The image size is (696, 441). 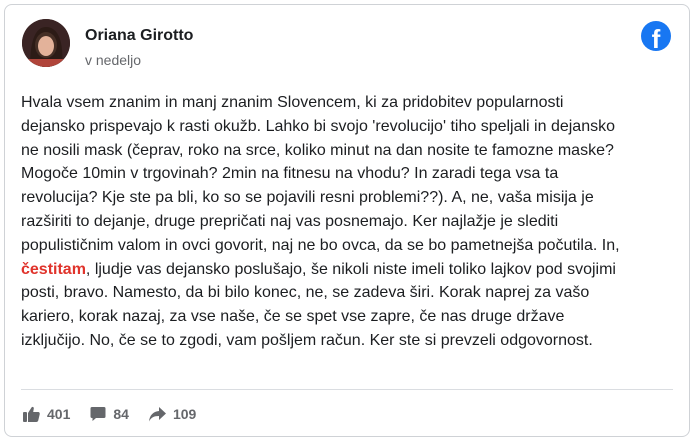 What do you see at coordinates (139, 36) in the screenshot?
I see `author-name: Oriana Girotto` at bounding box center [139, 36].